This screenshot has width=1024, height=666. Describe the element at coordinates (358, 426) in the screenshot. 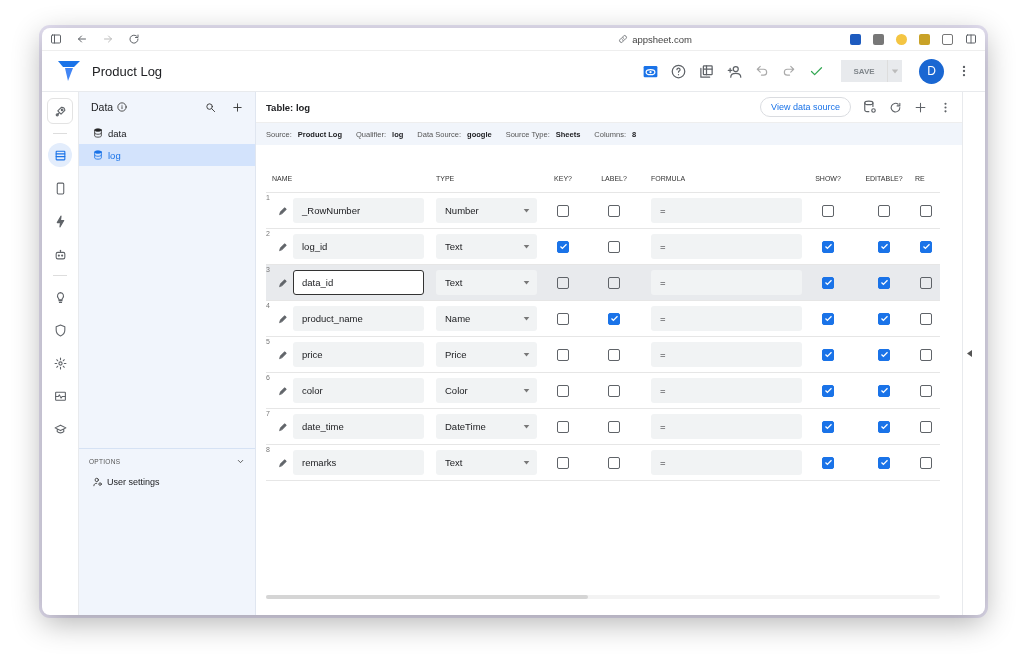

I see `name-field: date_time` at that location.